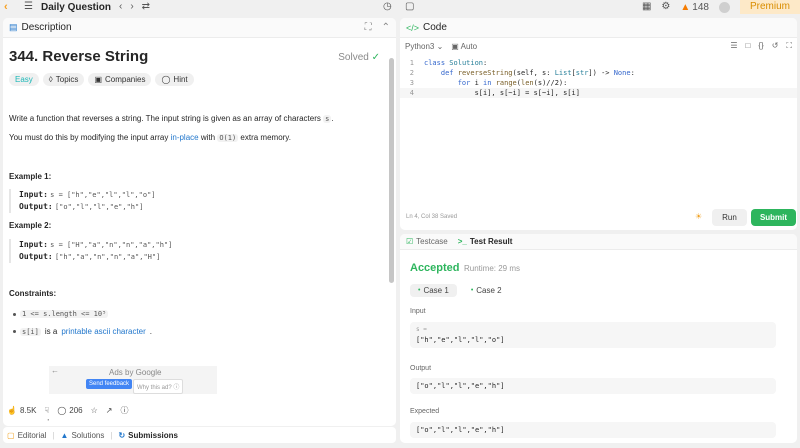 The width and height of the screenshot is (800, 448). What do you see at coordinates (174, 79) in the screenshot?
I see `hint-tag: ◯ Hint` at bounding box center [174, 79].